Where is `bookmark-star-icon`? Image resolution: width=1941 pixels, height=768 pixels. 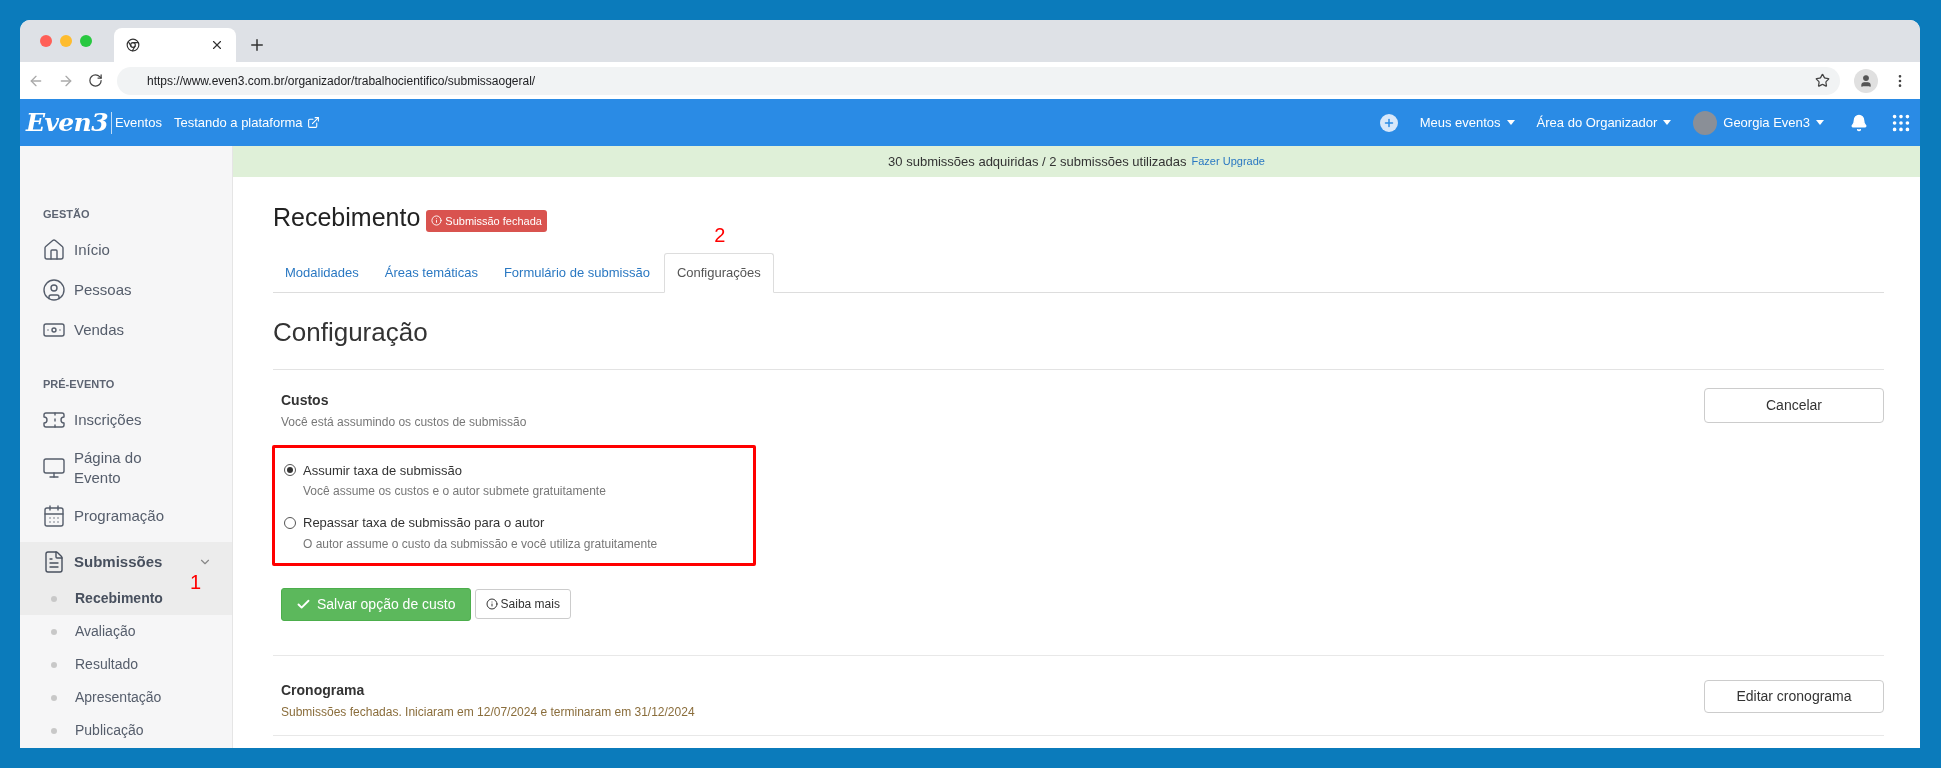 bookmark-star-icon is located at coordinates (1822, 80).